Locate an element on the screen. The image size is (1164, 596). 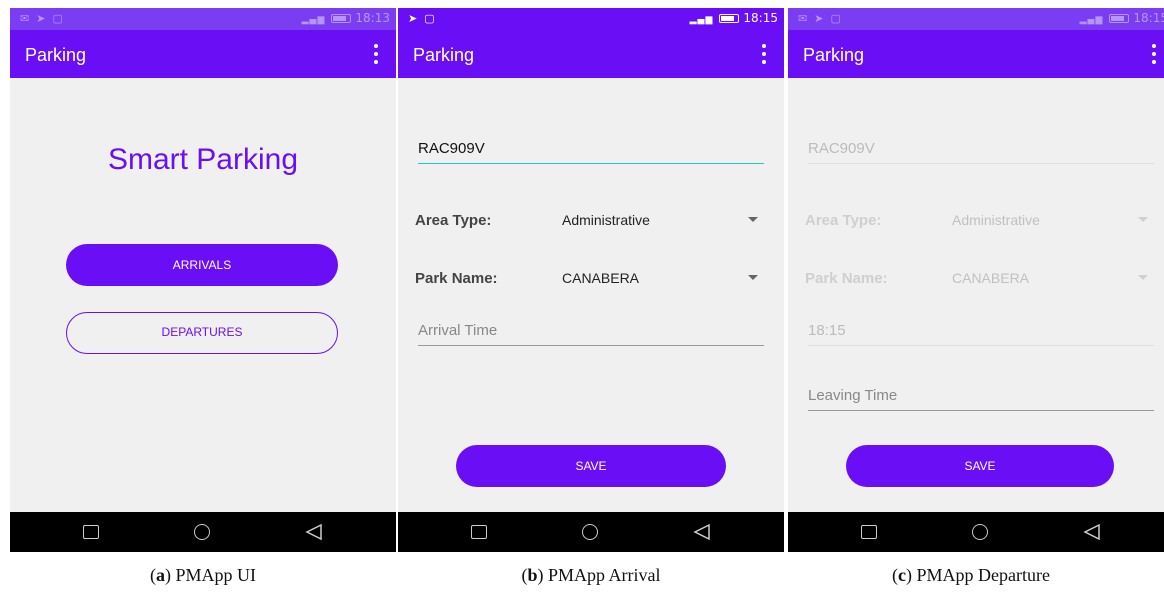
status-bar: ✉ ➤ ▢ ▂▄▆ 18:13 is located at coordinates (203, 19).